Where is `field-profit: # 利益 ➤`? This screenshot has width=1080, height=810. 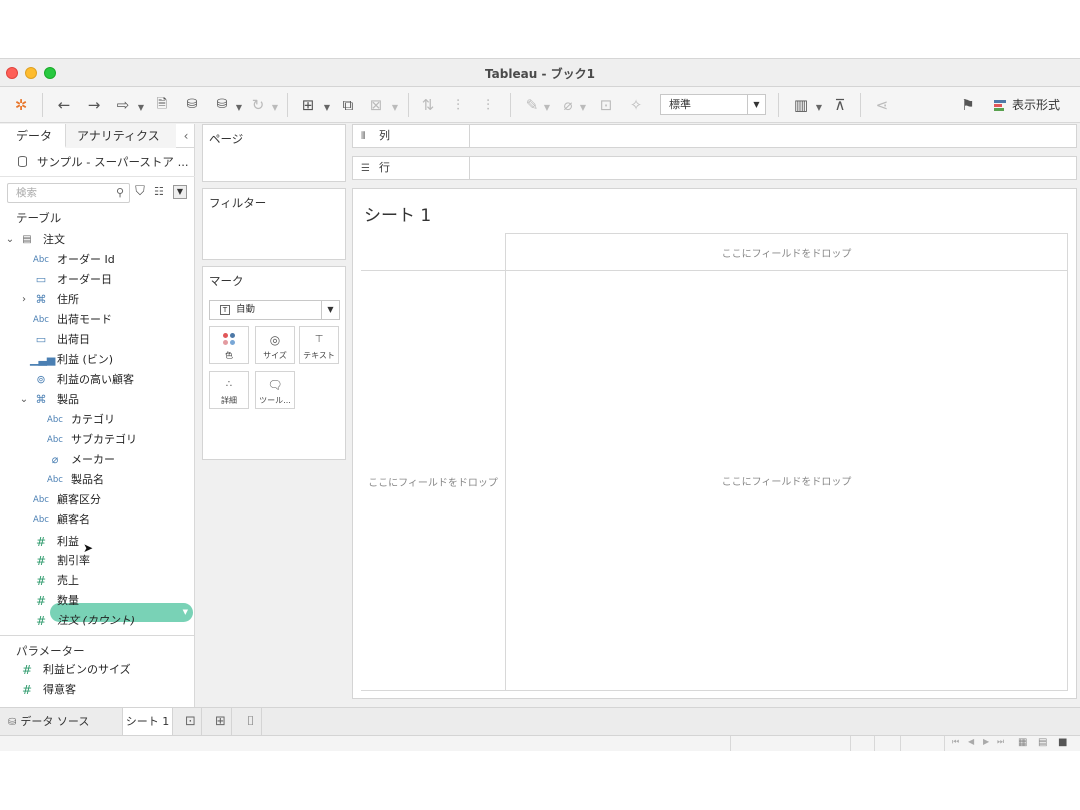
field-profit: # 利益 ➤ is located at coordinates (97, 543).